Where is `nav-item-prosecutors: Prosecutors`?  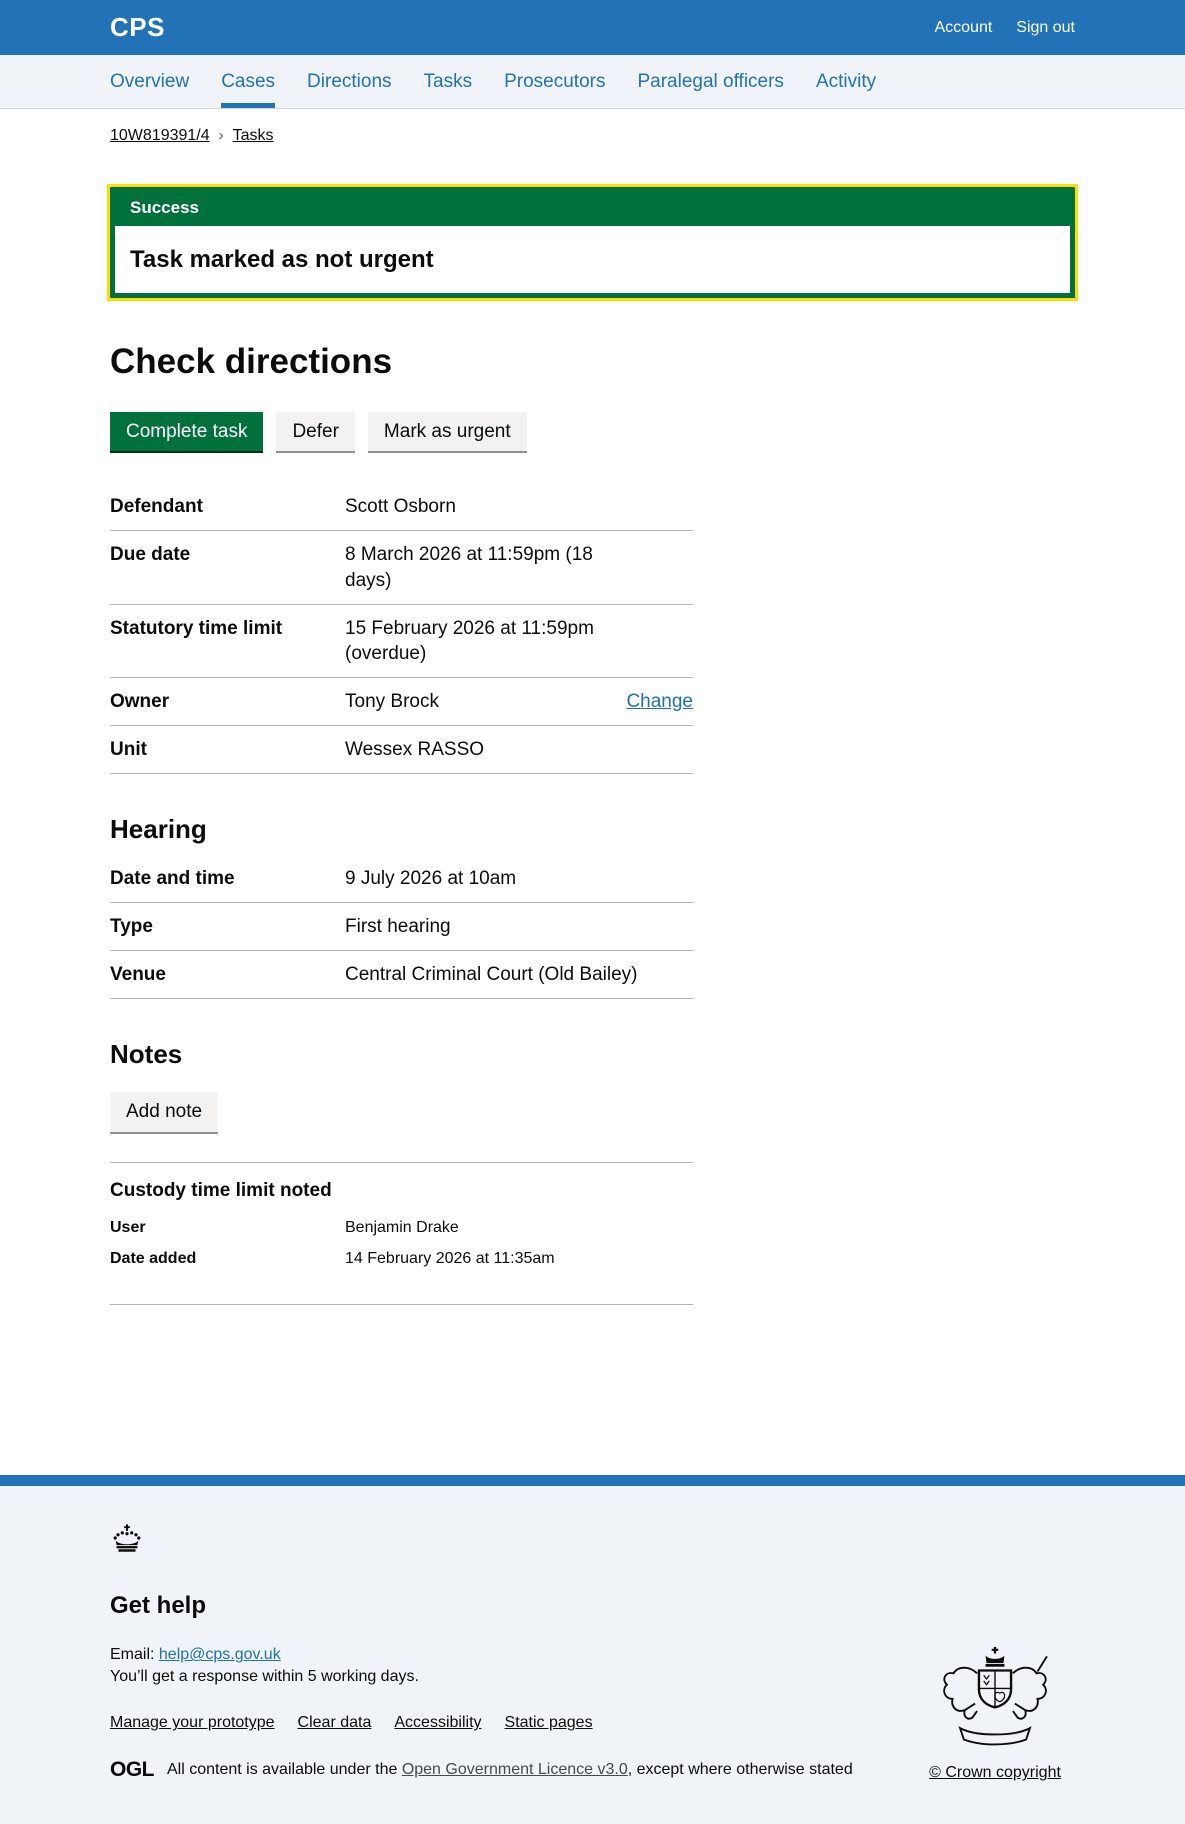
nav-item-prosecutors: Prosecutors is located at coordinates (554, 81).